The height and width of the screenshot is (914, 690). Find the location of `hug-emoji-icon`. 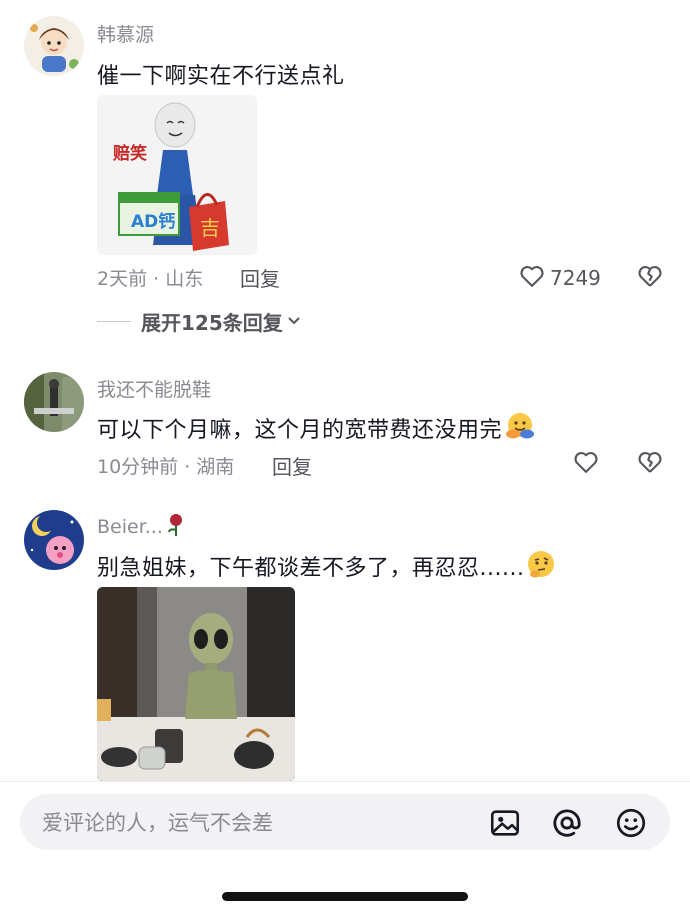

hug-emoji-icon is located at coordinates (519, 429).